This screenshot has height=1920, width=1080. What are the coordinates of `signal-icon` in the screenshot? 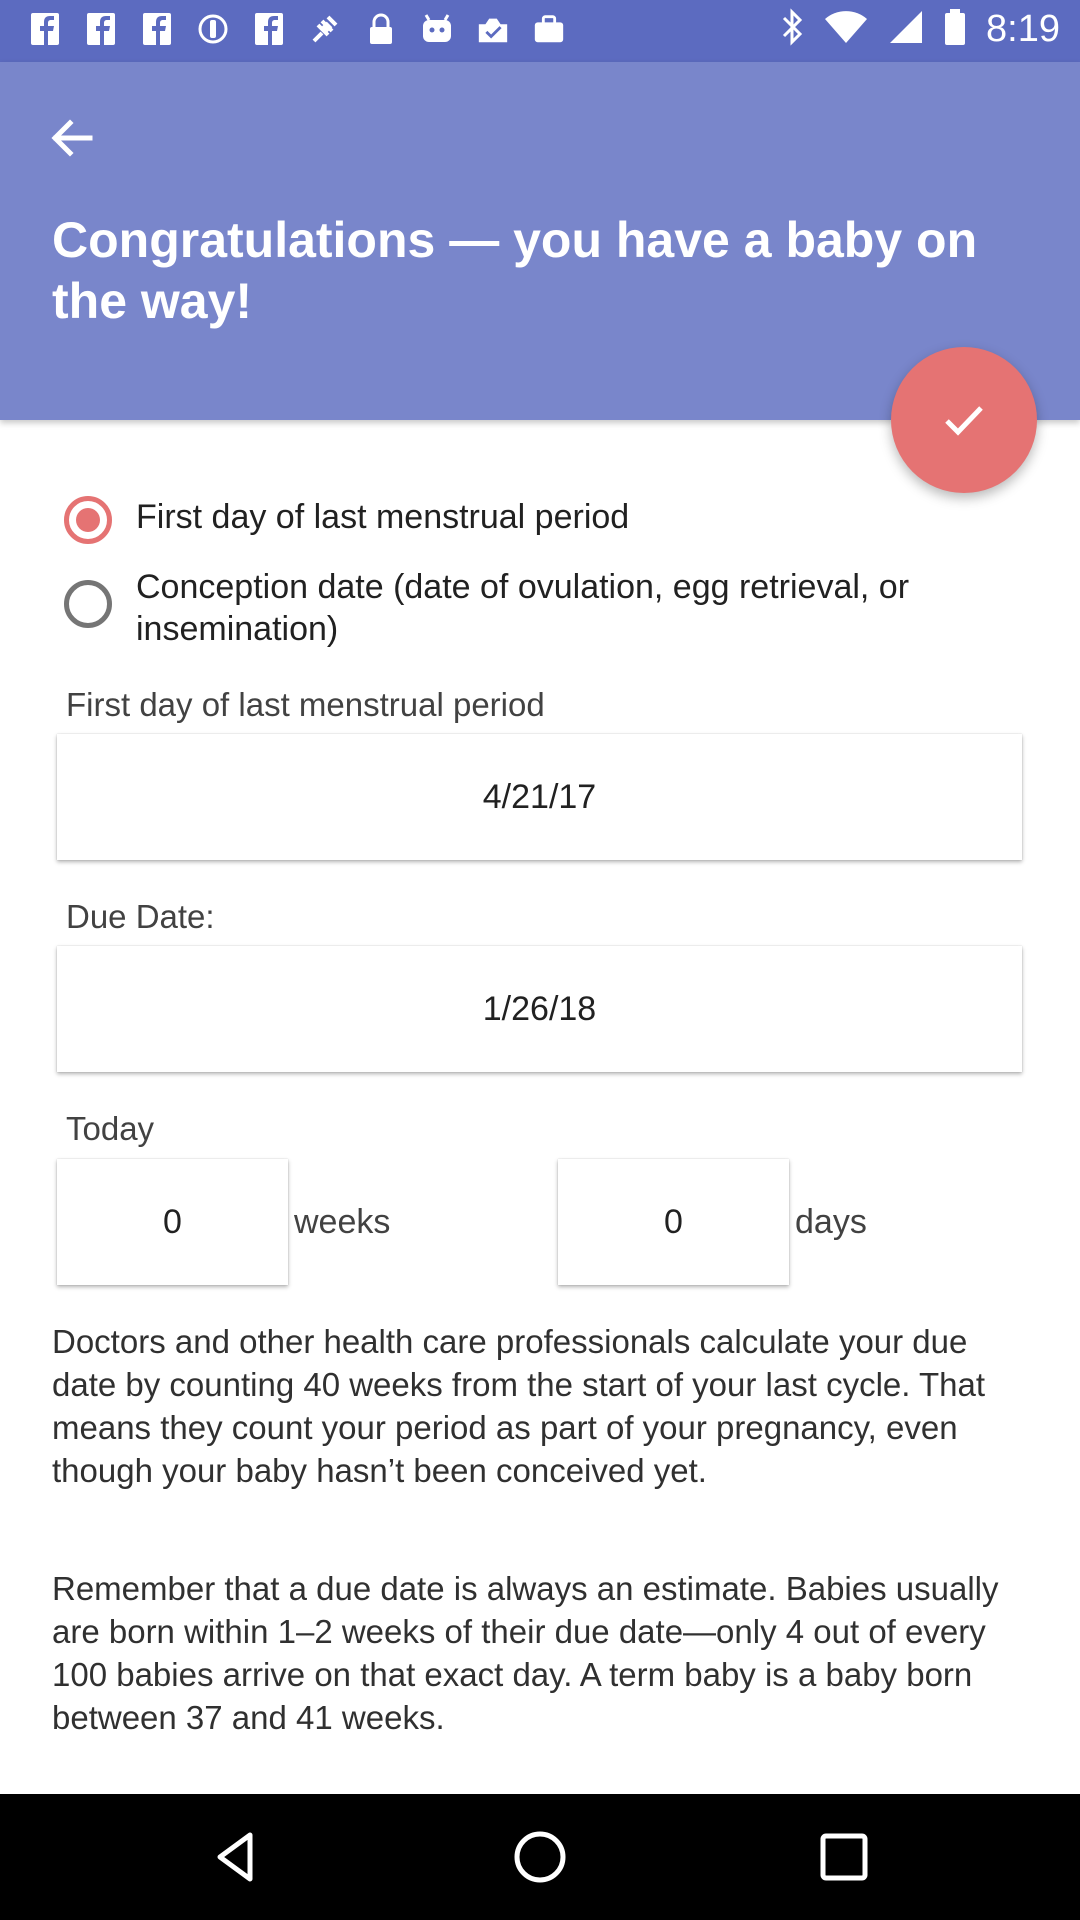 It's located at (906, 29).